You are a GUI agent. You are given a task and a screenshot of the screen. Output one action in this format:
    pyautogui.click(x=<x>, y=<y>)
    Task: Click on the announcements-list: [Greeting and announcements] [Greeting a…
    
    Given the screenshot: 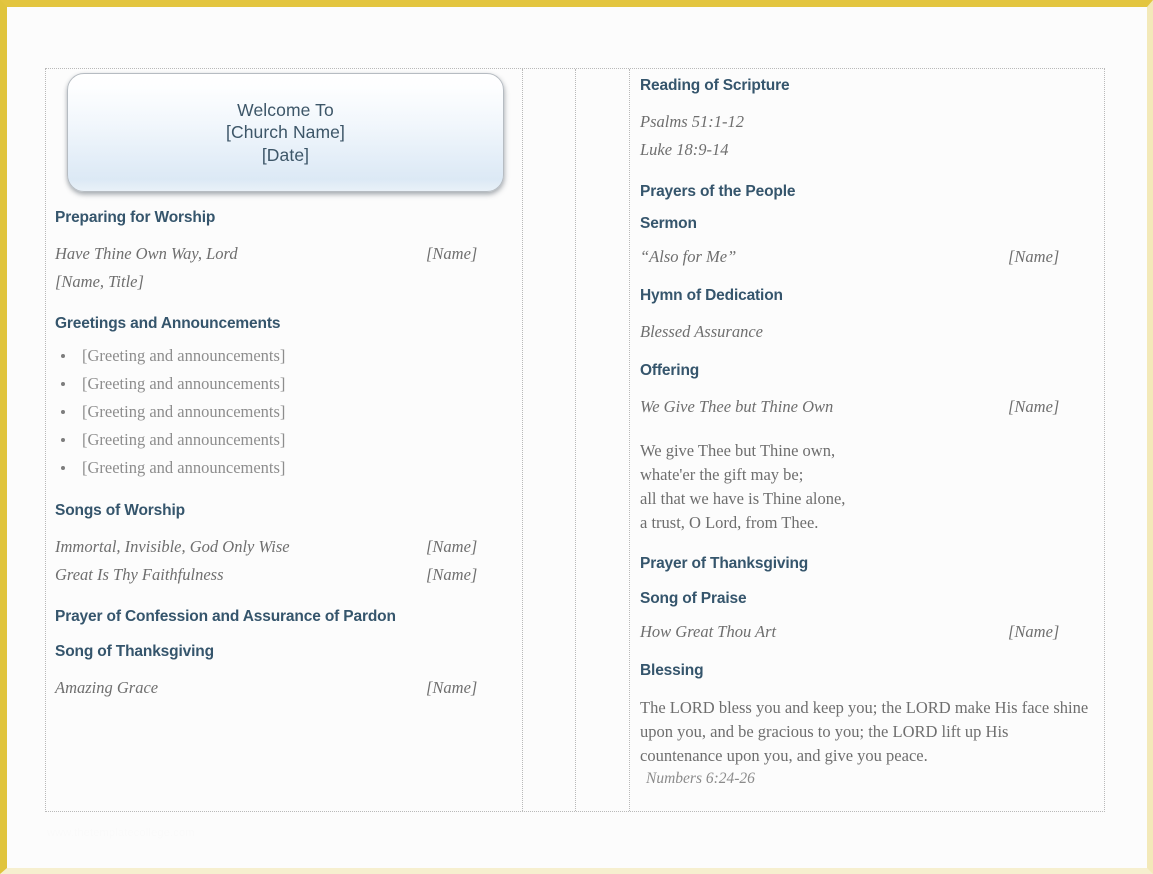 What is the action you would take?
    pyautogui.click(x=283, y=412)
    